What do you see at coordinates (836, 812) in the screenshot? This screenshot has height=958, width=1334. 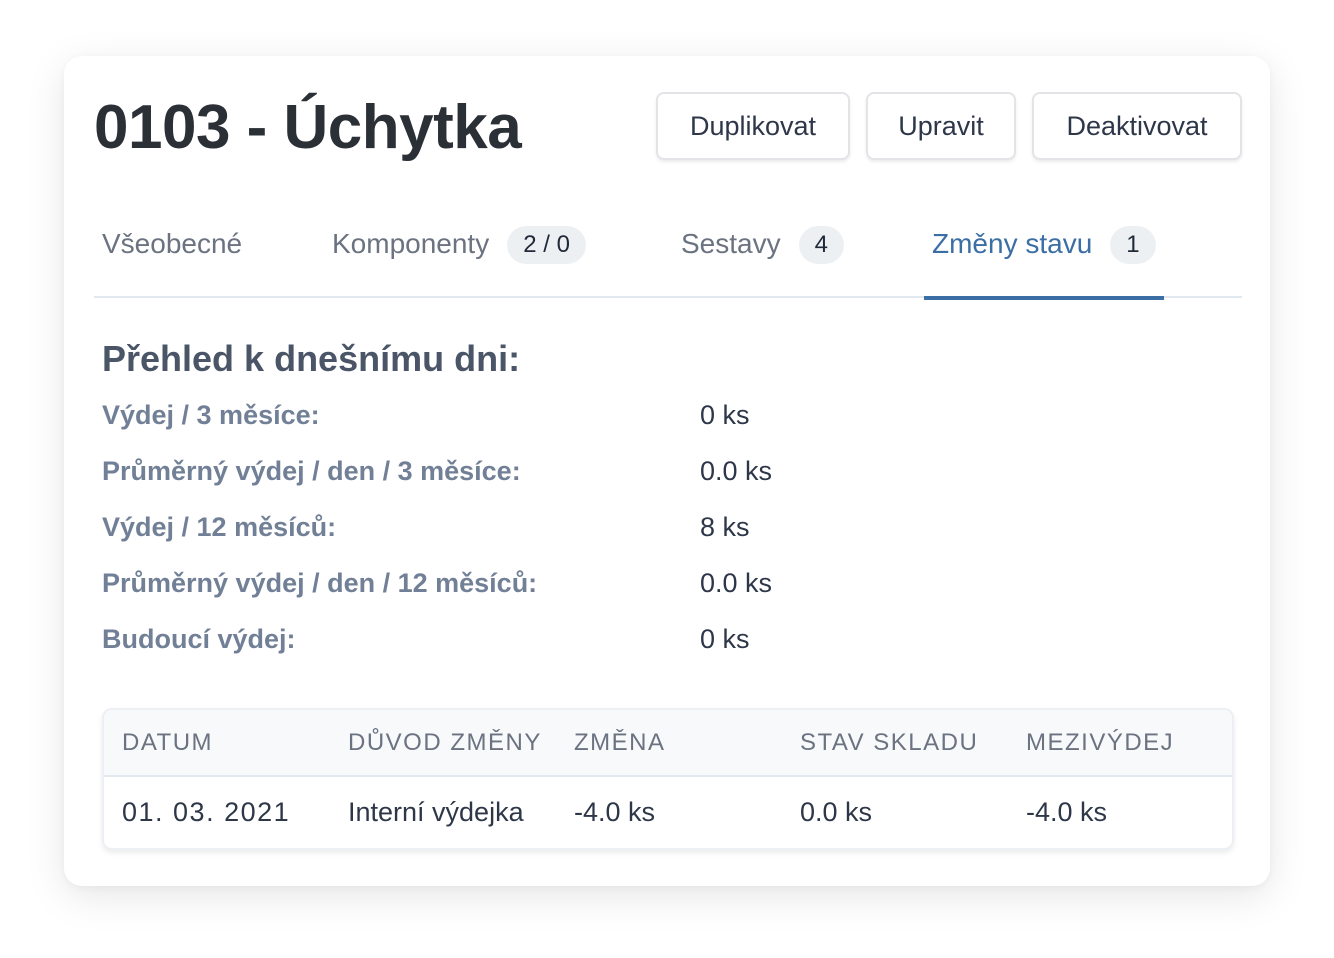 I see `cell-stock: 0.0 ks` at bounding box center [836, 812].